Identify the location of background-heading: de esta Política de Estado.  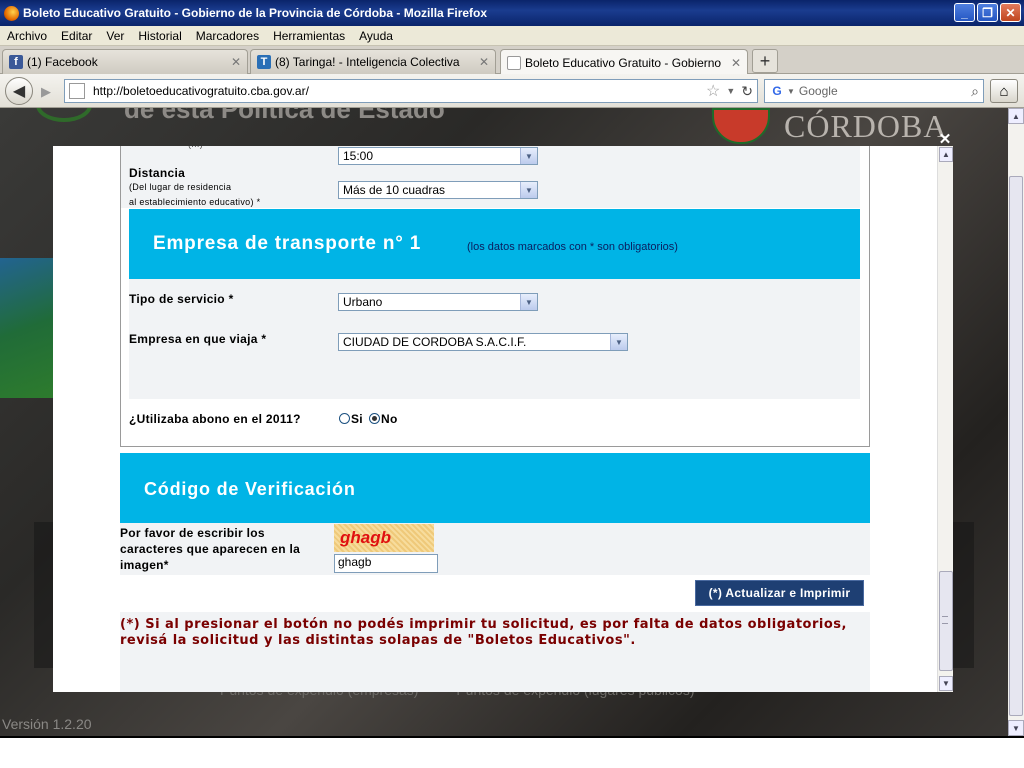
(284, 116).